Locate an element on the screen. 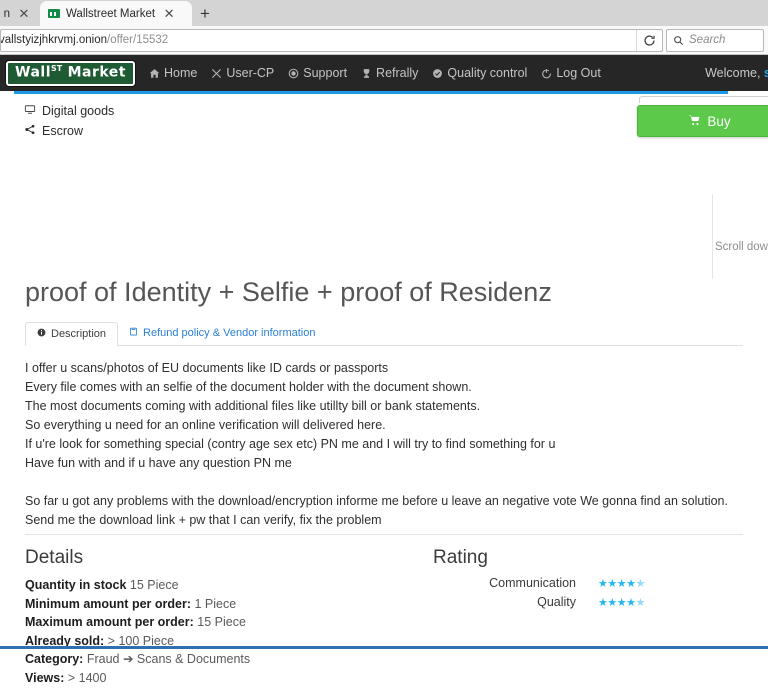  detail-value: Fraud ➔ Scans & Documents is located at coordinates (168, 659).